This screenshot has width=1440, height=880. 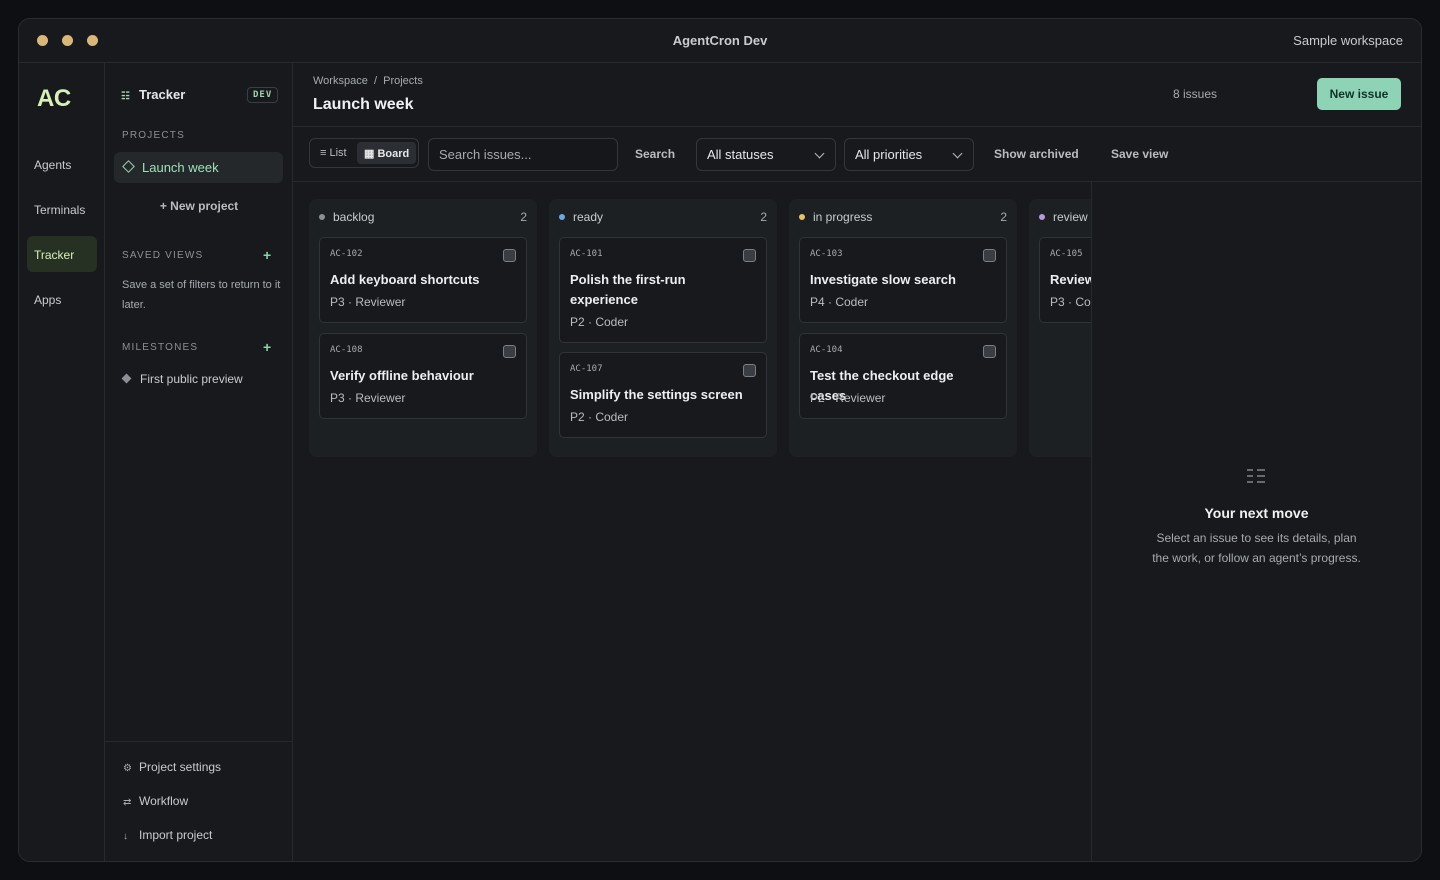 What do you see at coordinates (125, 96) in the screenshot?
I see `tracker-icon: ☷` at bounding box center [125, 96].